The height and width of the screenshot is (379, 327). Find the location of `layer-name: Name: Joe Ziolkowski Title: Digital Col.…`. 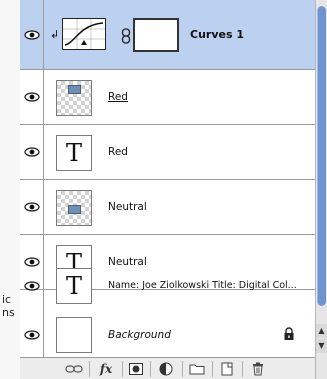

layer-name: Name: Joe Ziolkowski Title: Digital Col.… is located at coordinates (210, 285).